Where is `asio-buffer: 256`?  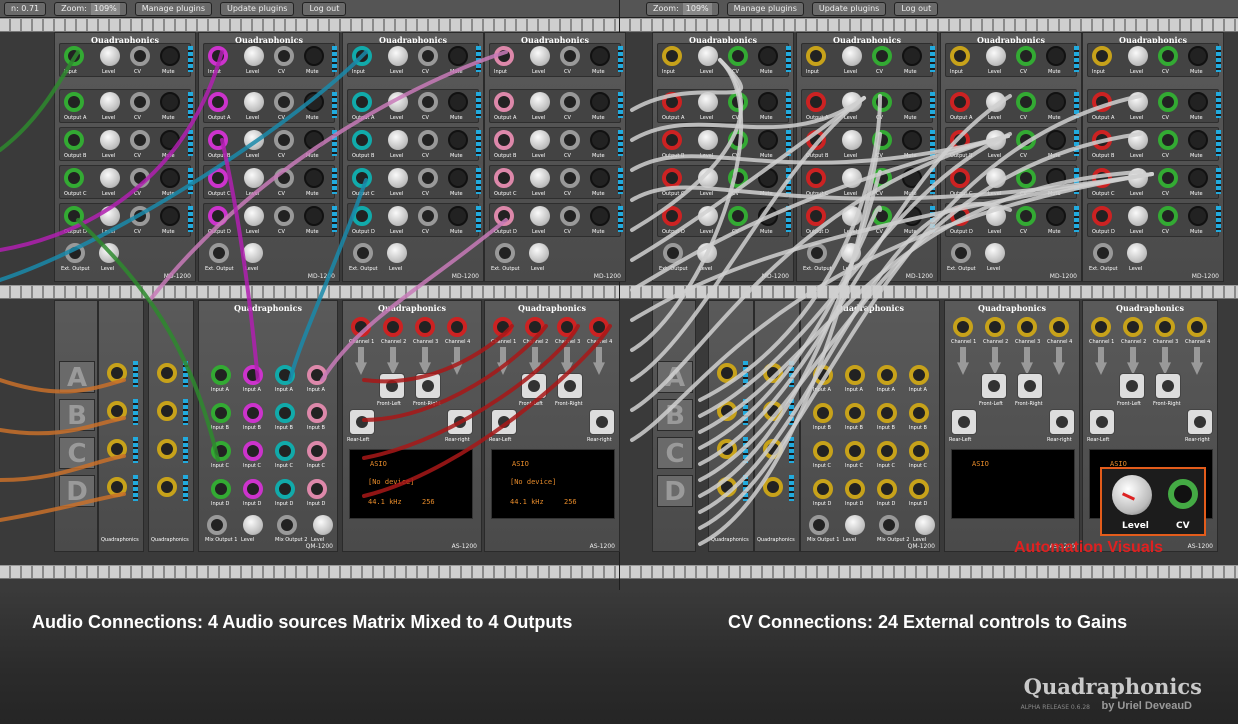
asio-buffer: 256 is located at coordinates (570, 502).